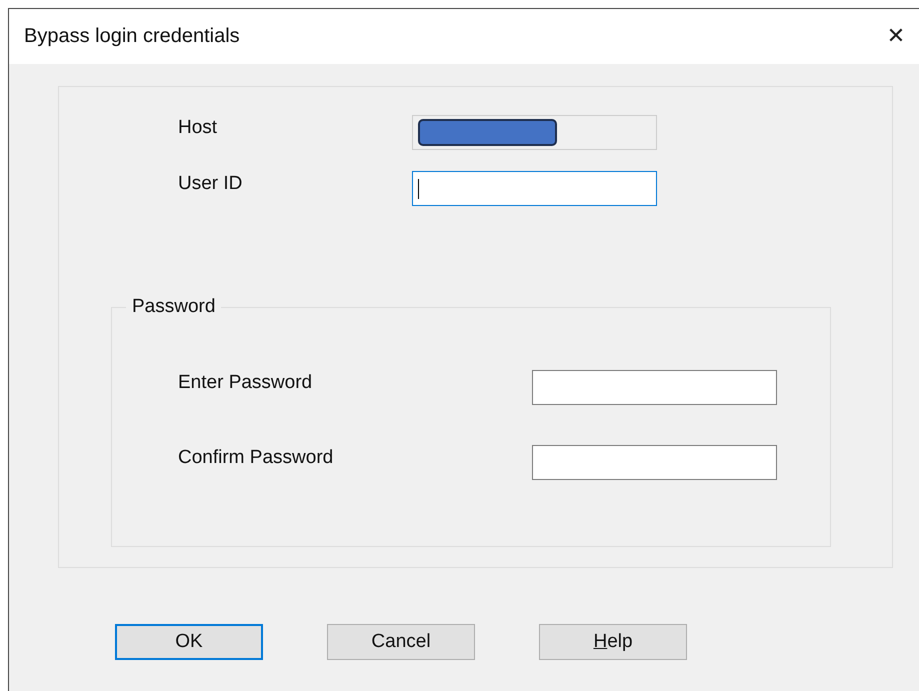 This screenshot has width=919, height=691. Describe the element at coordinates (255, 458) in the screenshot. I see `field-label: Confirm Password` at that location.